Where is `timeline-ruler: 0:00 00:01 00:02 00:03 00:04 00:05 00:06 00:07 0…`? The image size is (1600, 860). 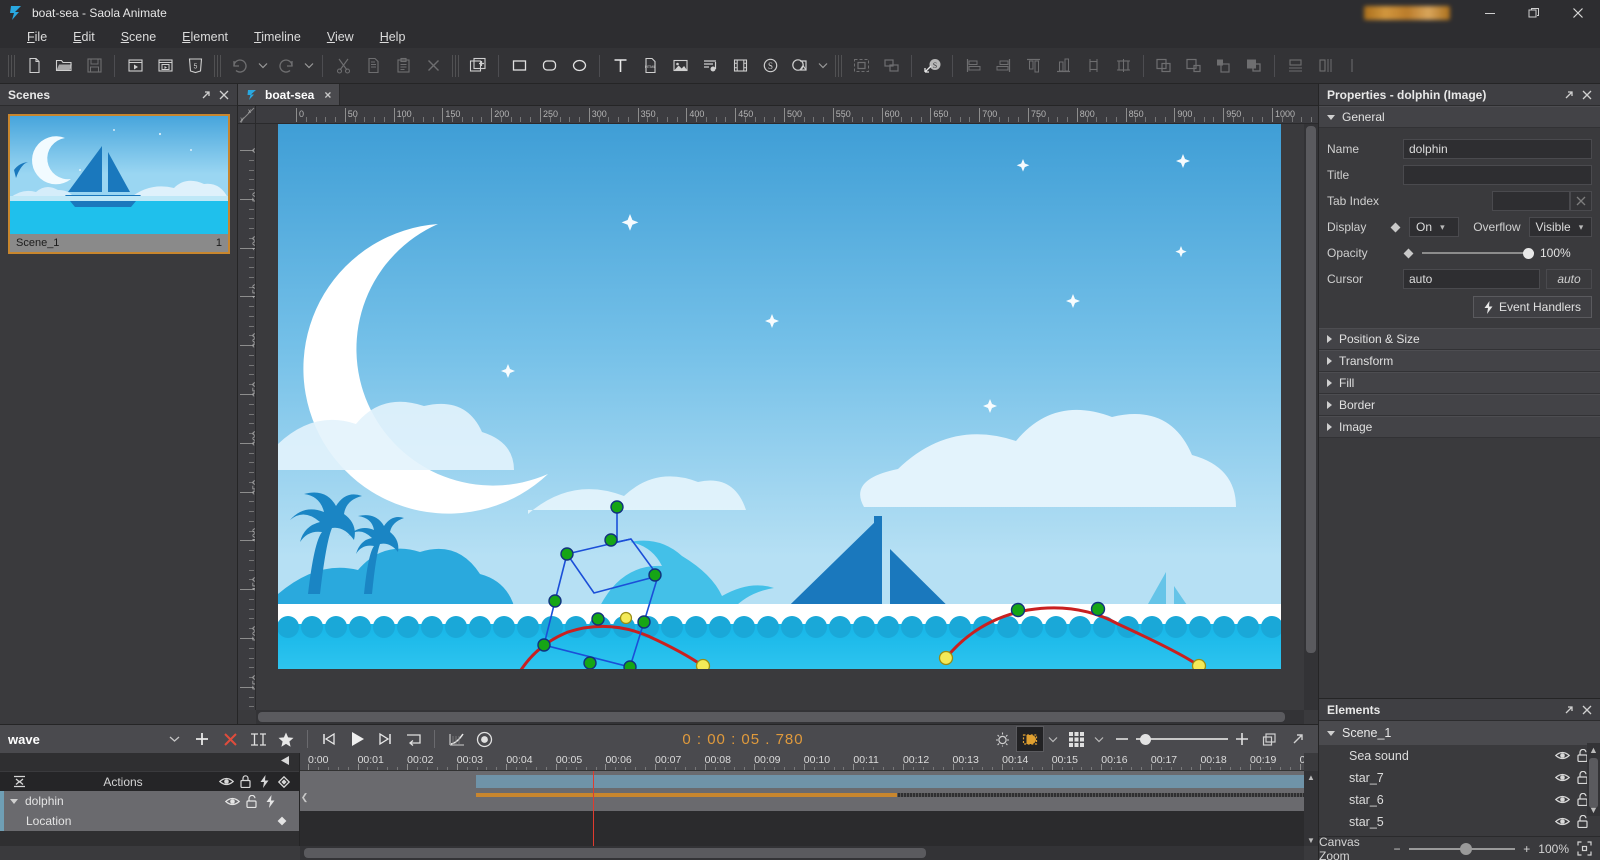
timeline-ruler: 0:00 00:01 00:02 00:03 00:04 00:05 00:06 00:07 0… is located at coordinates (802, 762).